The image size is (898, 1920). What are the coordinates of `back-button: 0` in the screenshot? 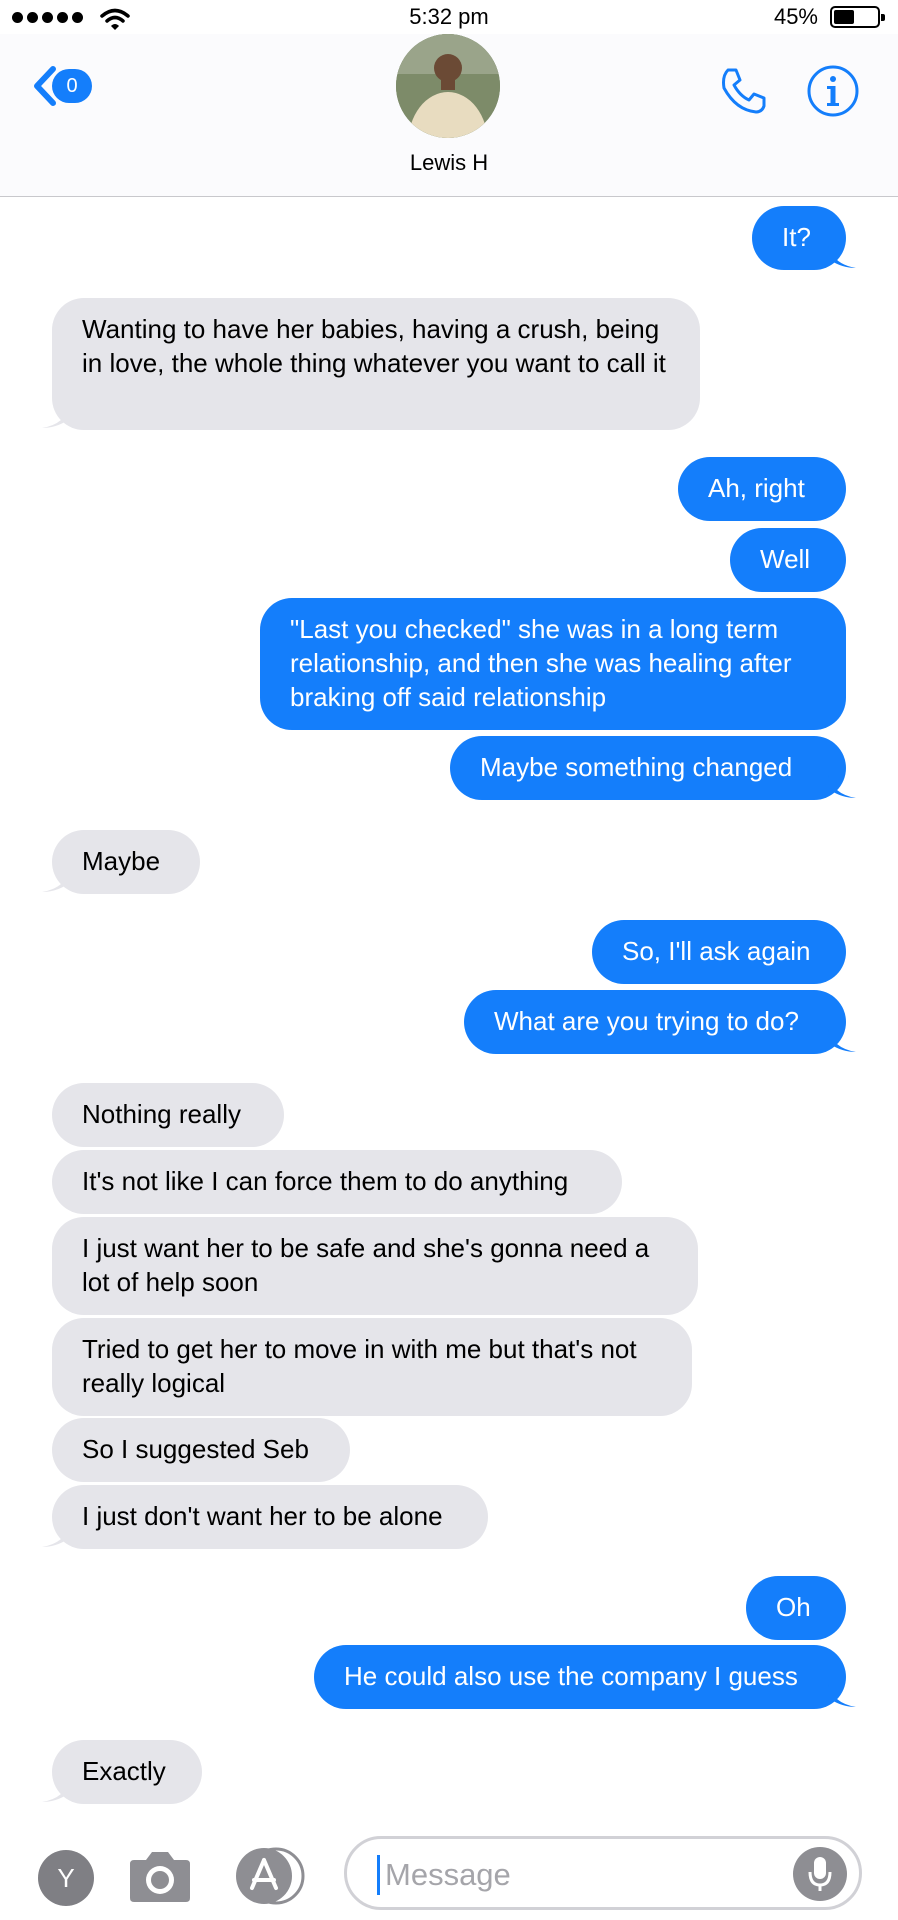 It's located at (61, 86).